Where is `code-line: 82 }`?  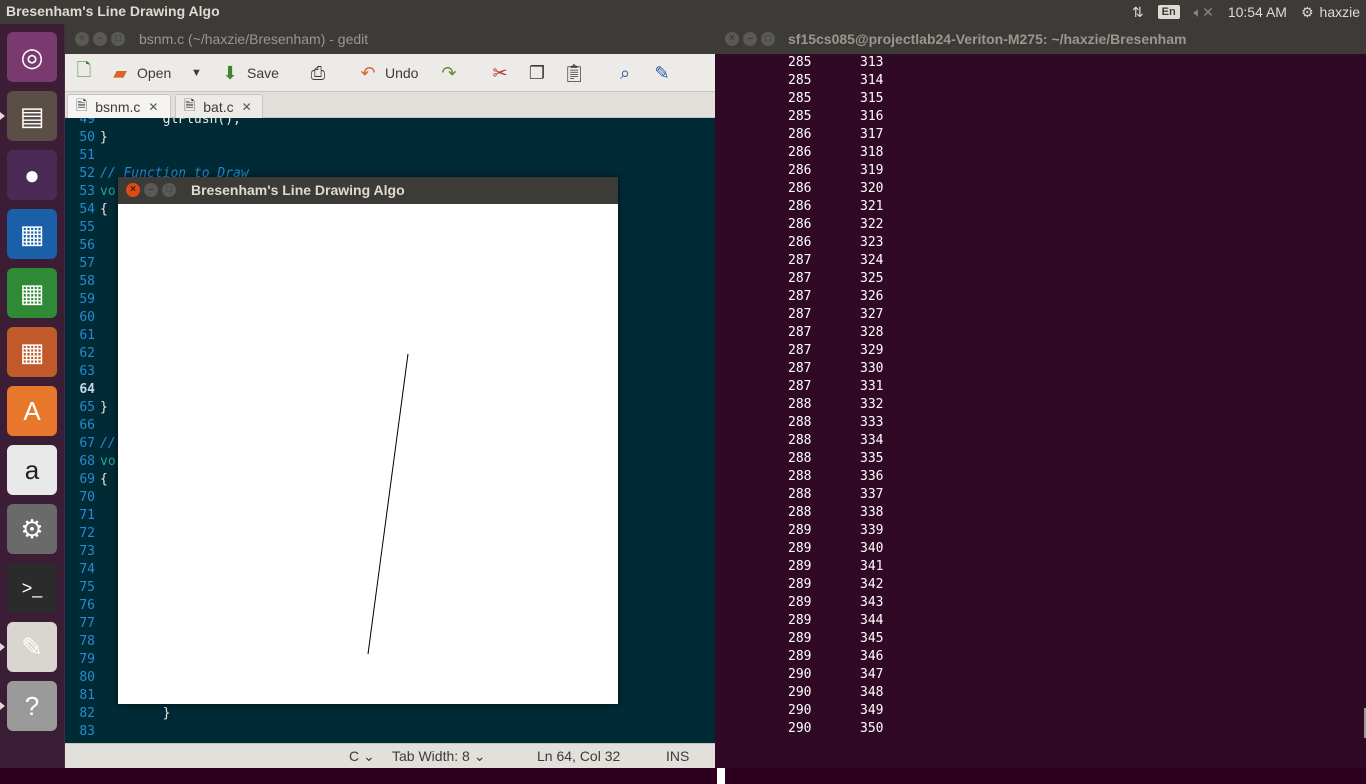 code-line: 82 } is located at coordinates (117, 714).